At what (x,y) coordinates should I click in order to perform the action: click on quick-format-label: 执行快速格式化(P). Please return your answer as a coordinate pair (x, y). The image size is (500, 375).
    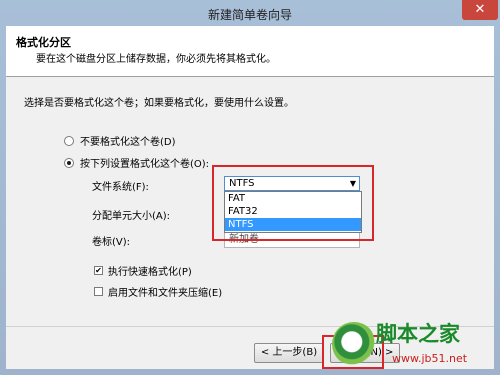
    Looking at the image, I should click on (150, 272).